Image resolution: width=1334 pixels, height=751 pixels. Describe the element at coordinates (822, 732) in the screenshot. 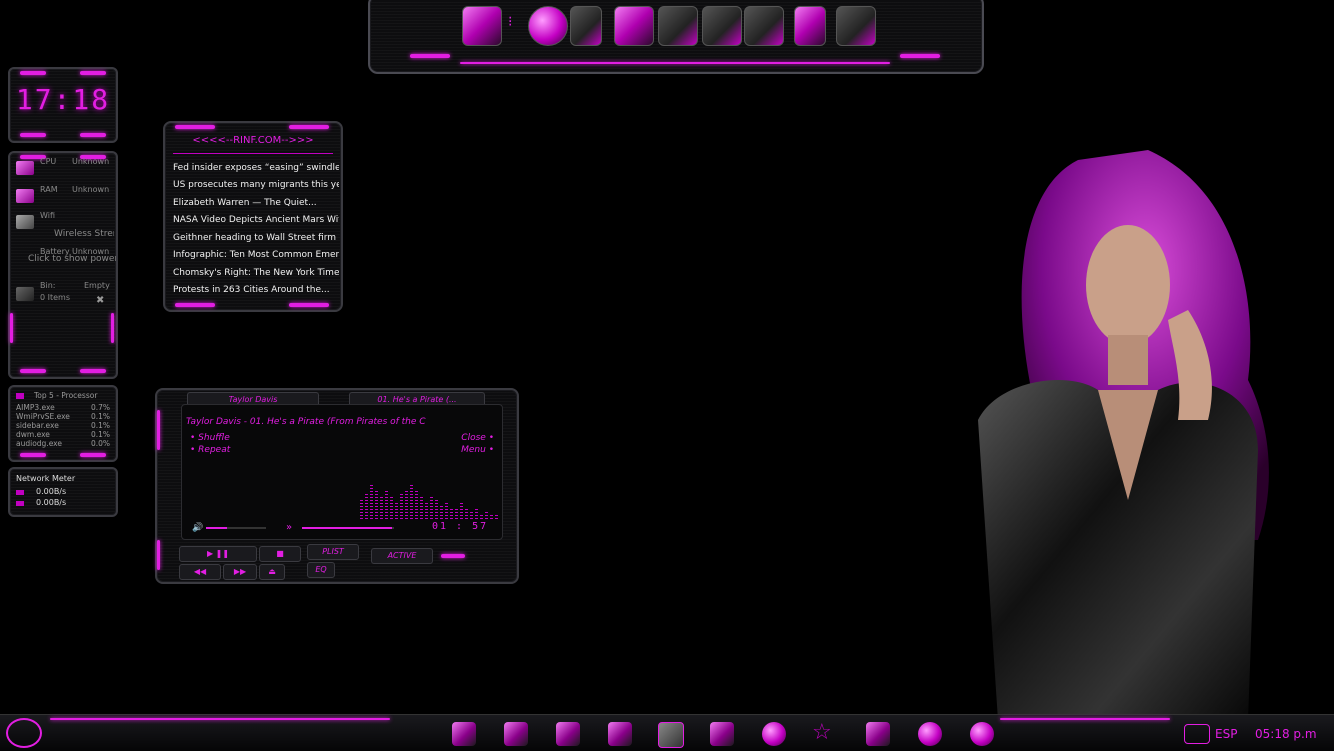

I see `taskbar-star-icon: ☆` at that location.